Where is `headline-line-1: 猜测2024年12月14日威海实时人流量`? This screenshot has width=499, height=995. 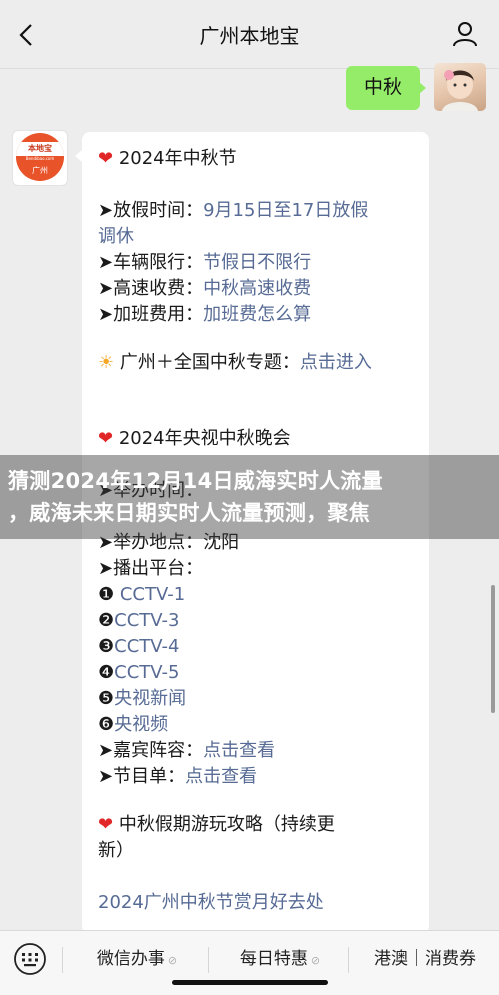 headline-line-1: 猜测2024年12月14日威海实时人流量 is located at coordinates (195, 481).